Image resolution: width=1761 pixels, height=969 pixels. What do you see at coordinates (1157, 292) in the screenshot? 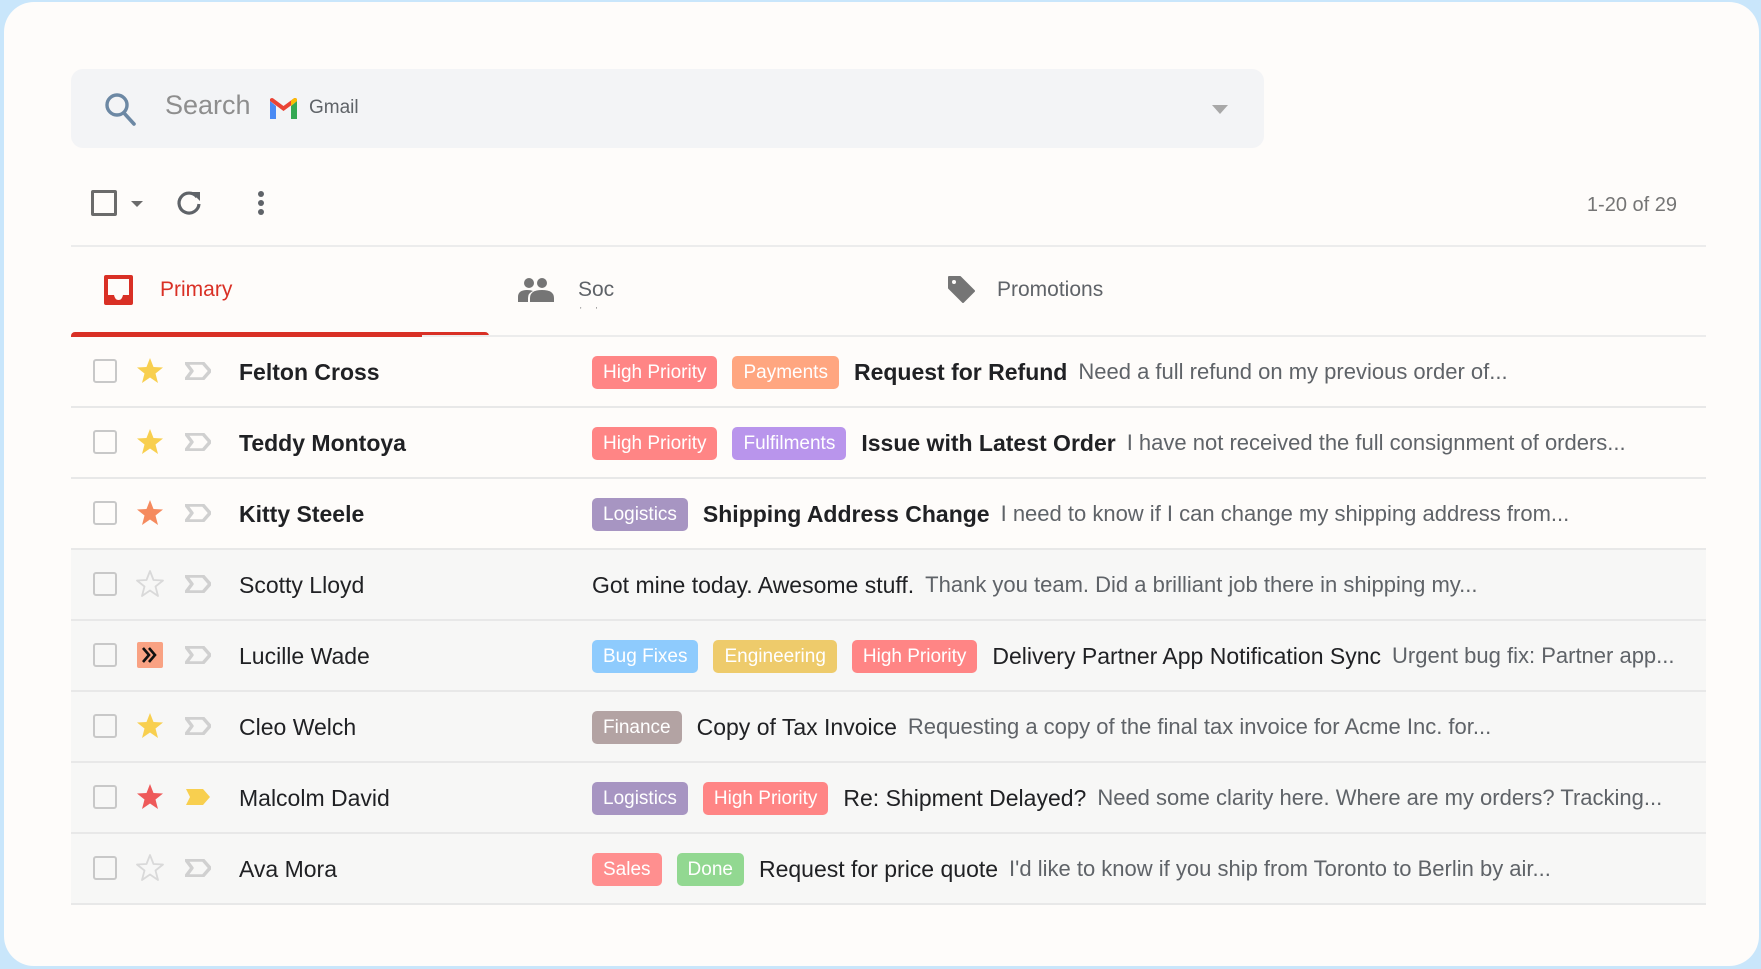
I see `tab-promotions: Promotions` at bounding box center [1157, 292].